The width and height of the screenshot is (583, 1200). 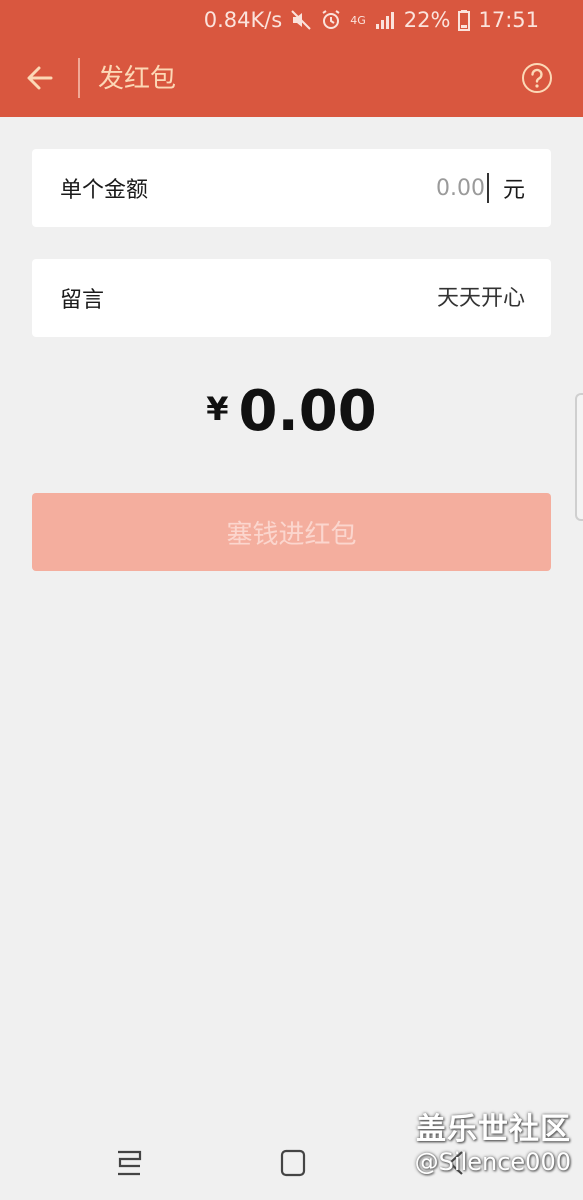 I want to click on amount-input-group: 元, so click(x=445, y=188).